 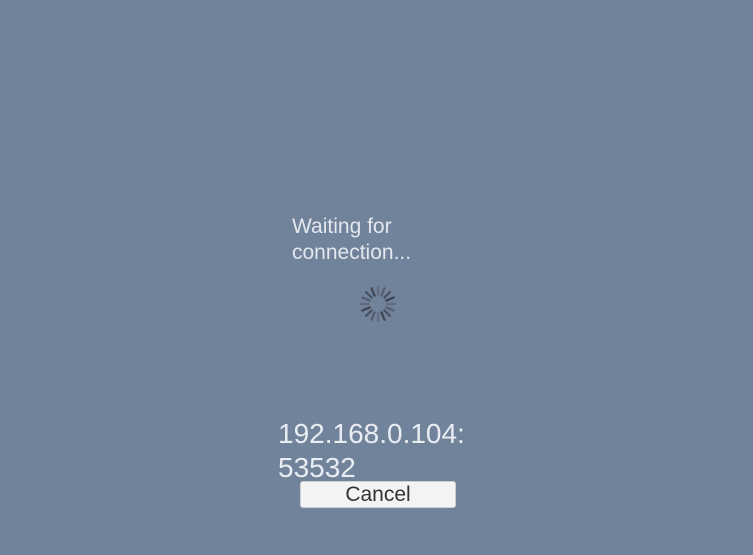 What do you see at coordinates (378, 494) in the screenshot?
I see `cancel-button: Cancel` at bounding box center [378, 494].